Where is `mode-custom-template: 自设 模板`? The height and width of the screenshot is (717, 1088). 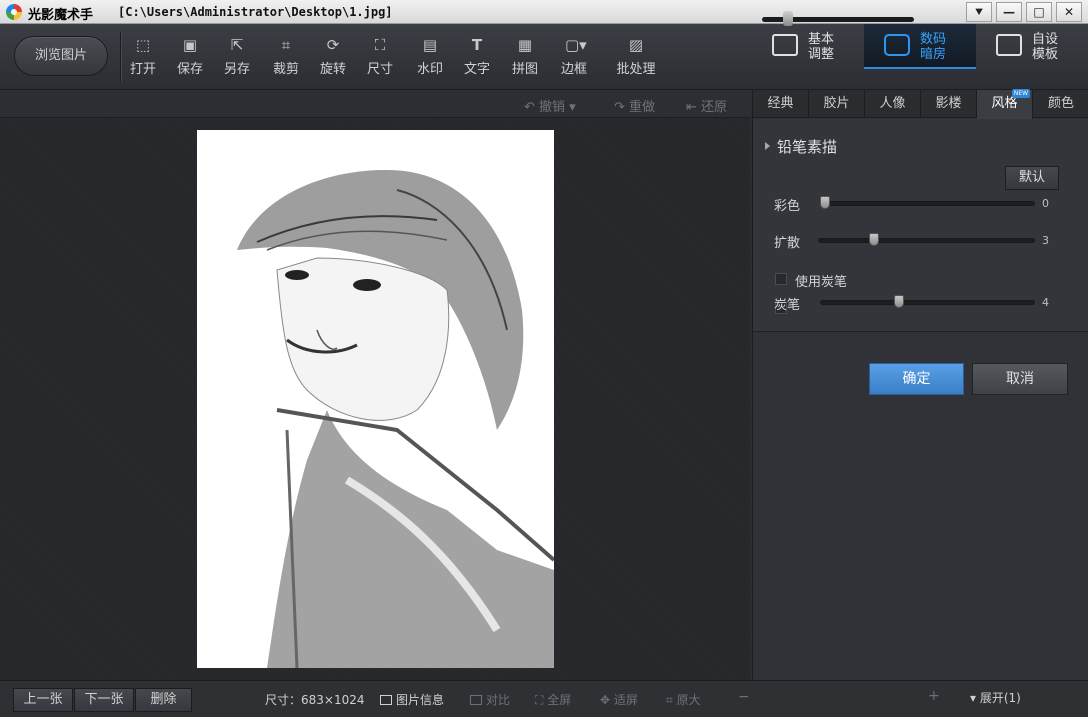 mode-custom-template: 自设 模板 is located at coordinates (1032, 46).